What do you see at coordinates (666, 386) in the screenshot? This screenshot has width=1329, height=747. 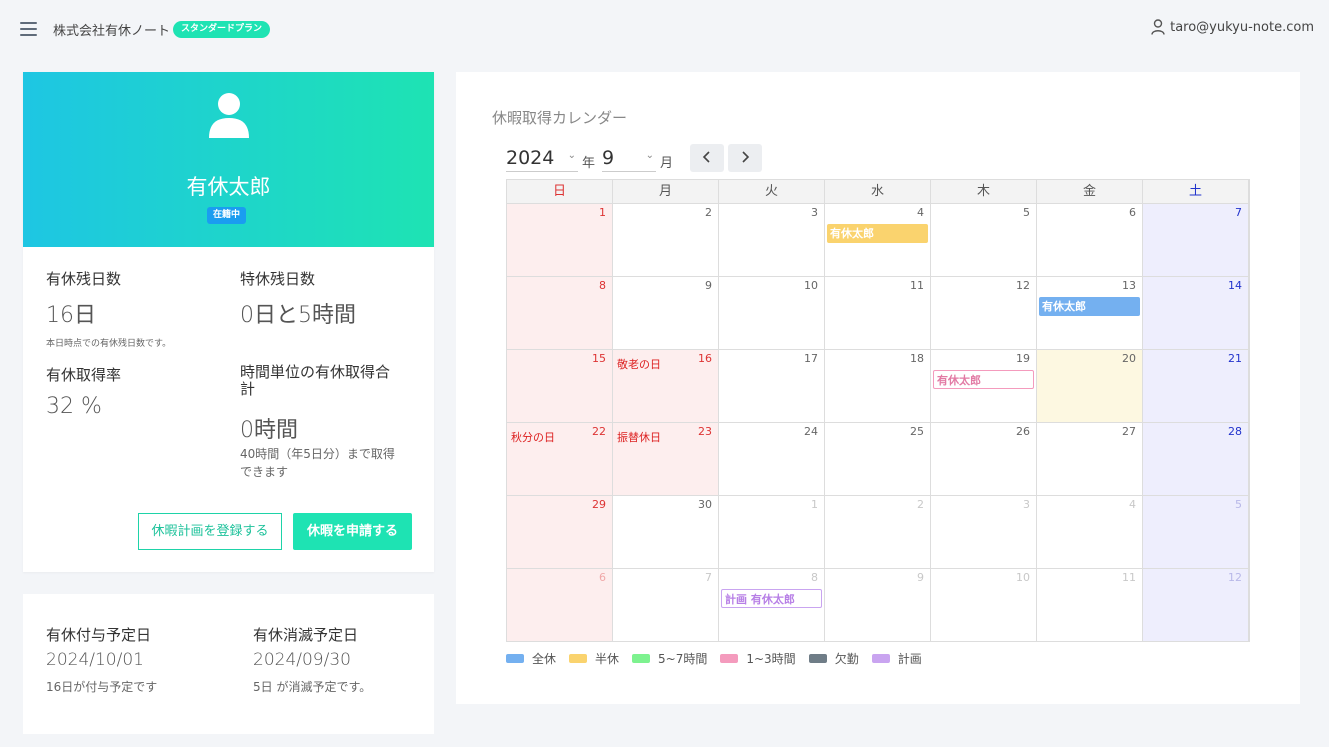 I see `calendar-day-cell: 16 敬老の日` at bounding box center [666, 386].